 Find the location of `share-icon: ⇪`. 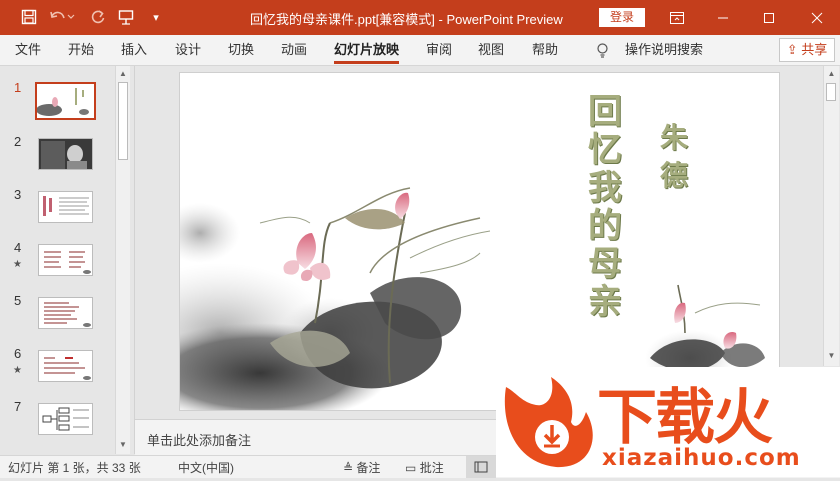

share-icon: ⇪ is located at coordinates (792, 49).